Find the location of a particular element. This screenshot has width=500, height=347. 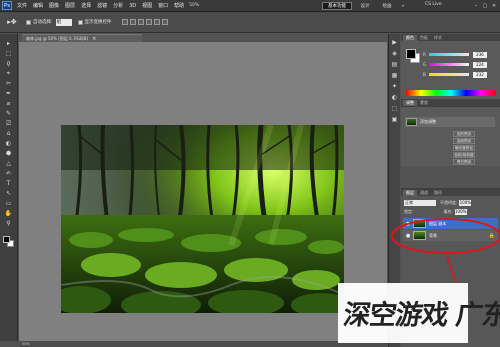

minimize-icon: – is located at coordinates (476, 5).